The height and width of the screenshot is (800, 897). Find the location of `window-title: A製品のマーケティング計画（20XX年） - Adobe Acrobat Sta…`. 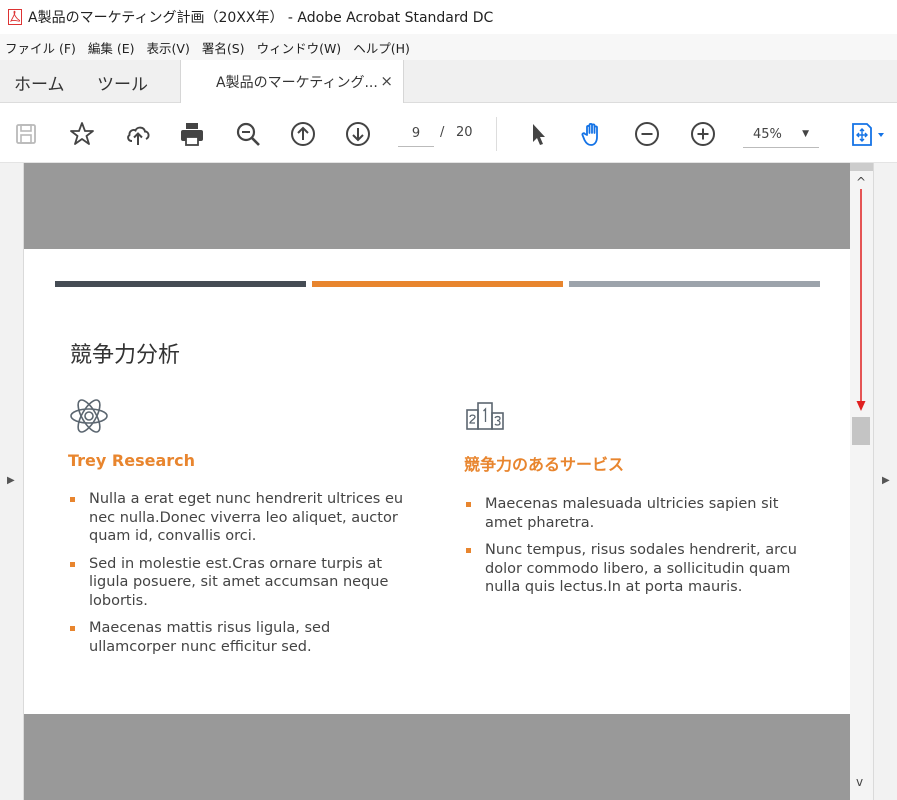

window-title: A製品のマーケティング計画（20XX年） - Adobe Acrobat Sta… is located at coordinates (261, 18).